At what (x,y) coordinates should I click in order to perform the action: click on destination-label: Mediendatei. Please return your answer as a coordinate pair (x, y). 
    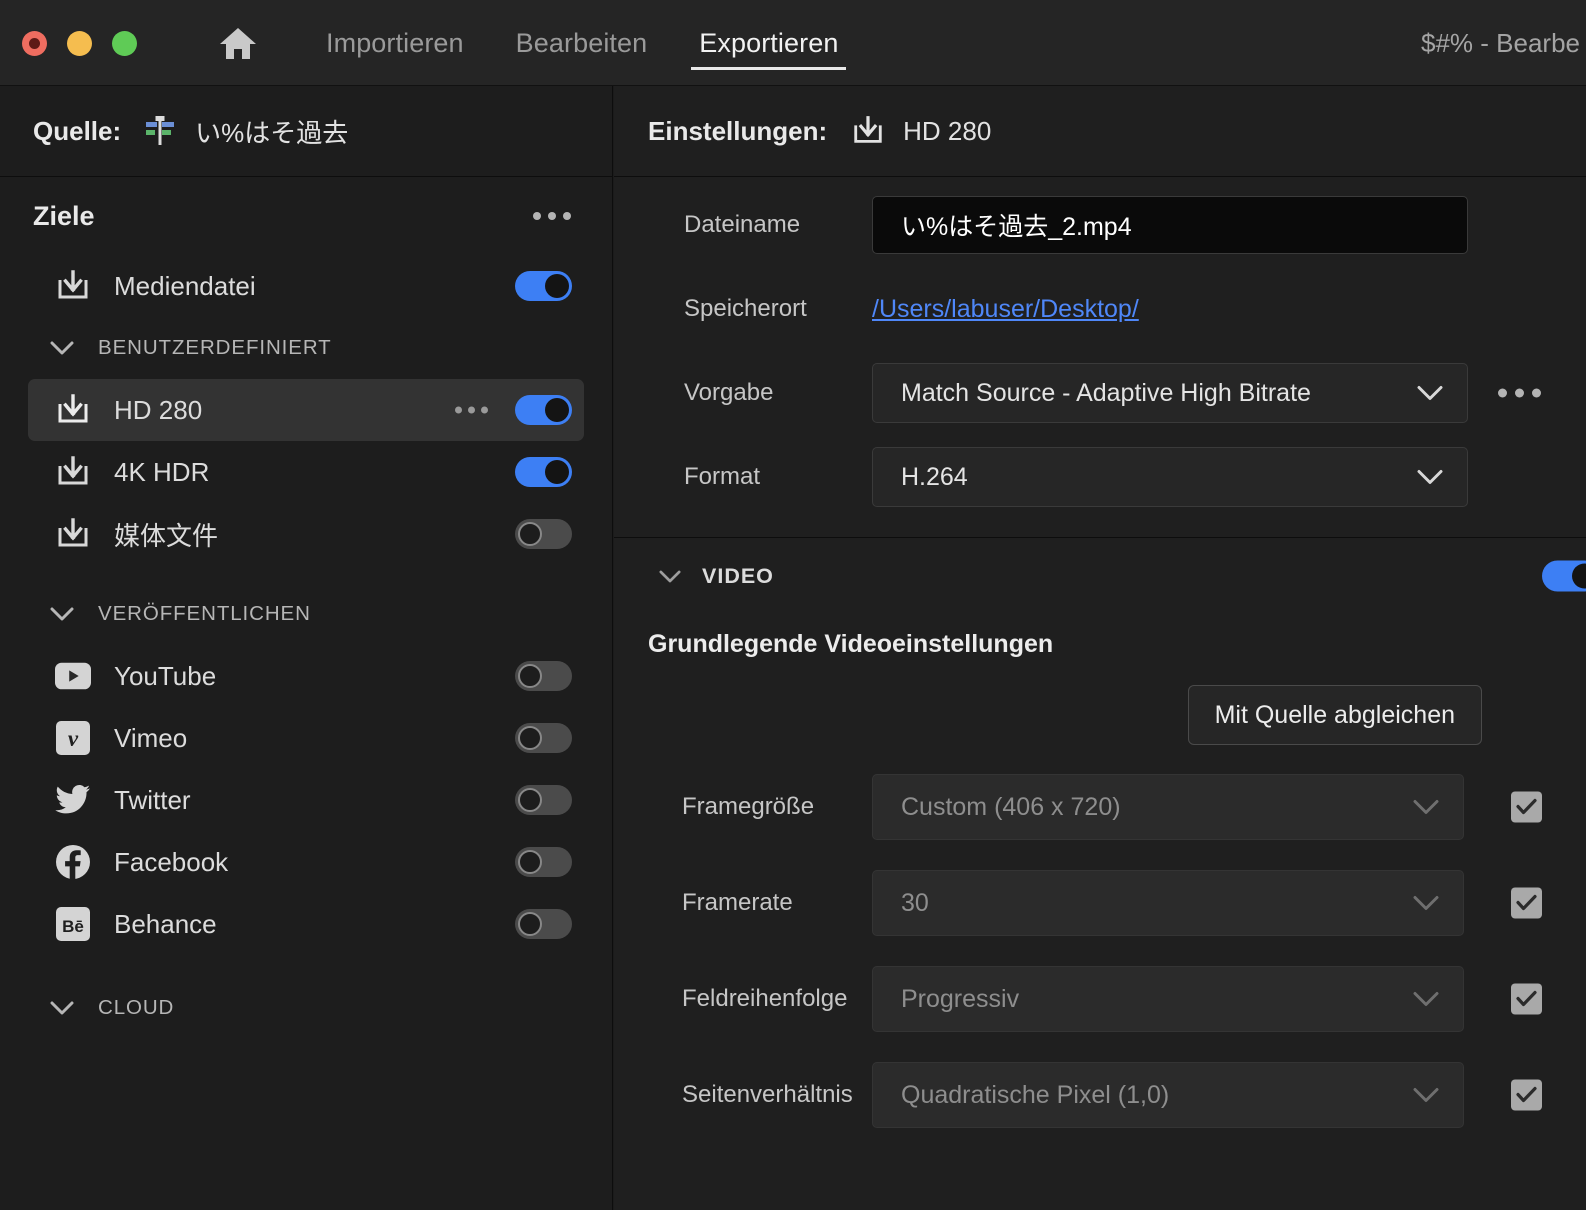
    Looking at the image, I should click on (185, 285).